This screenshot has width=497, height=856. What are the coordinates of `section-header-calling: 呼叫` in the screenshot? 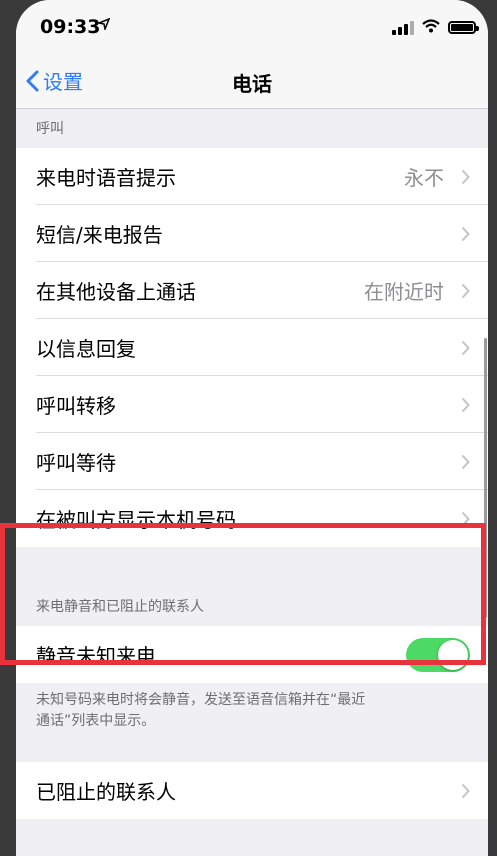 It's located at (50, 129).